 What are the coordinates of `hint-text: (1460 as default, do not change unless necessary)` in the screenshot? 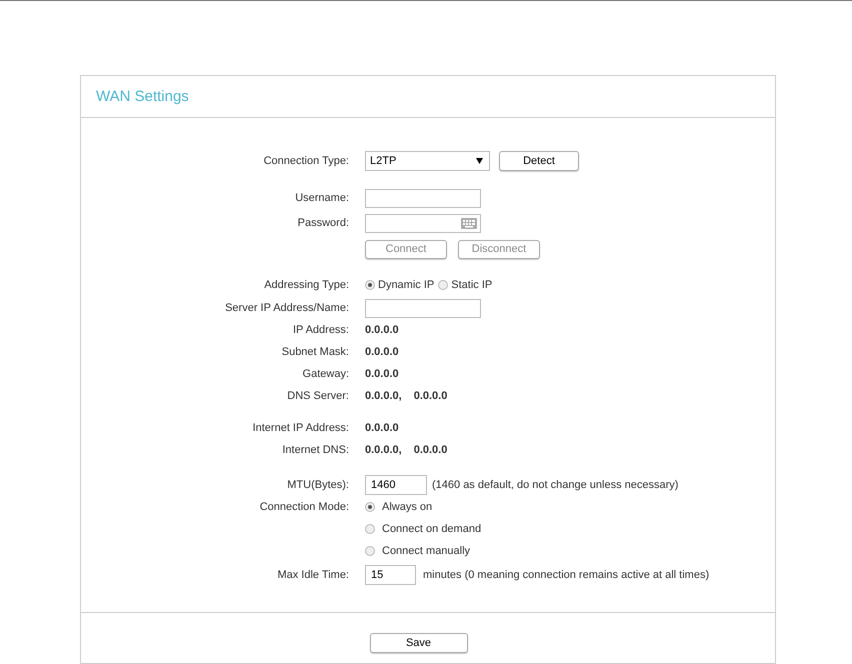 It's located at (555, 485).